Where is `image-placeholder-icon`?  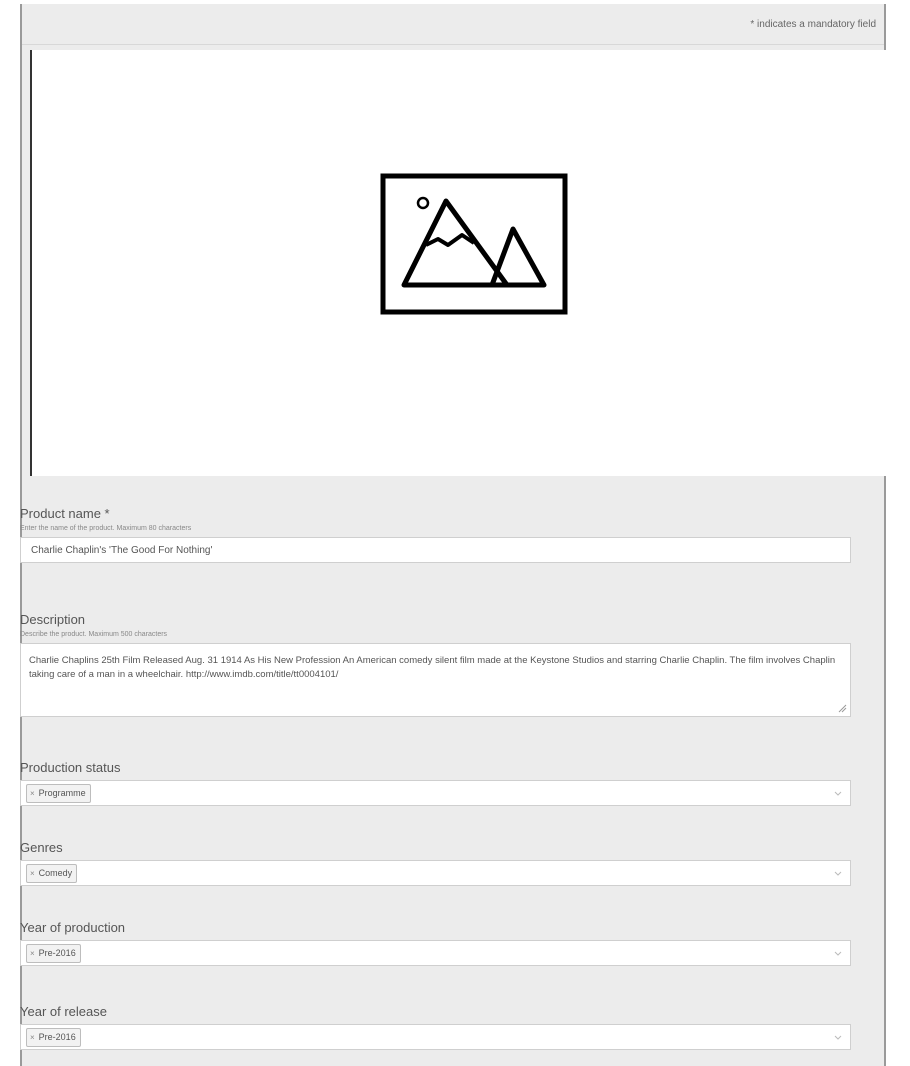
image-placeholder-icon is located at coordinates (474, 244).